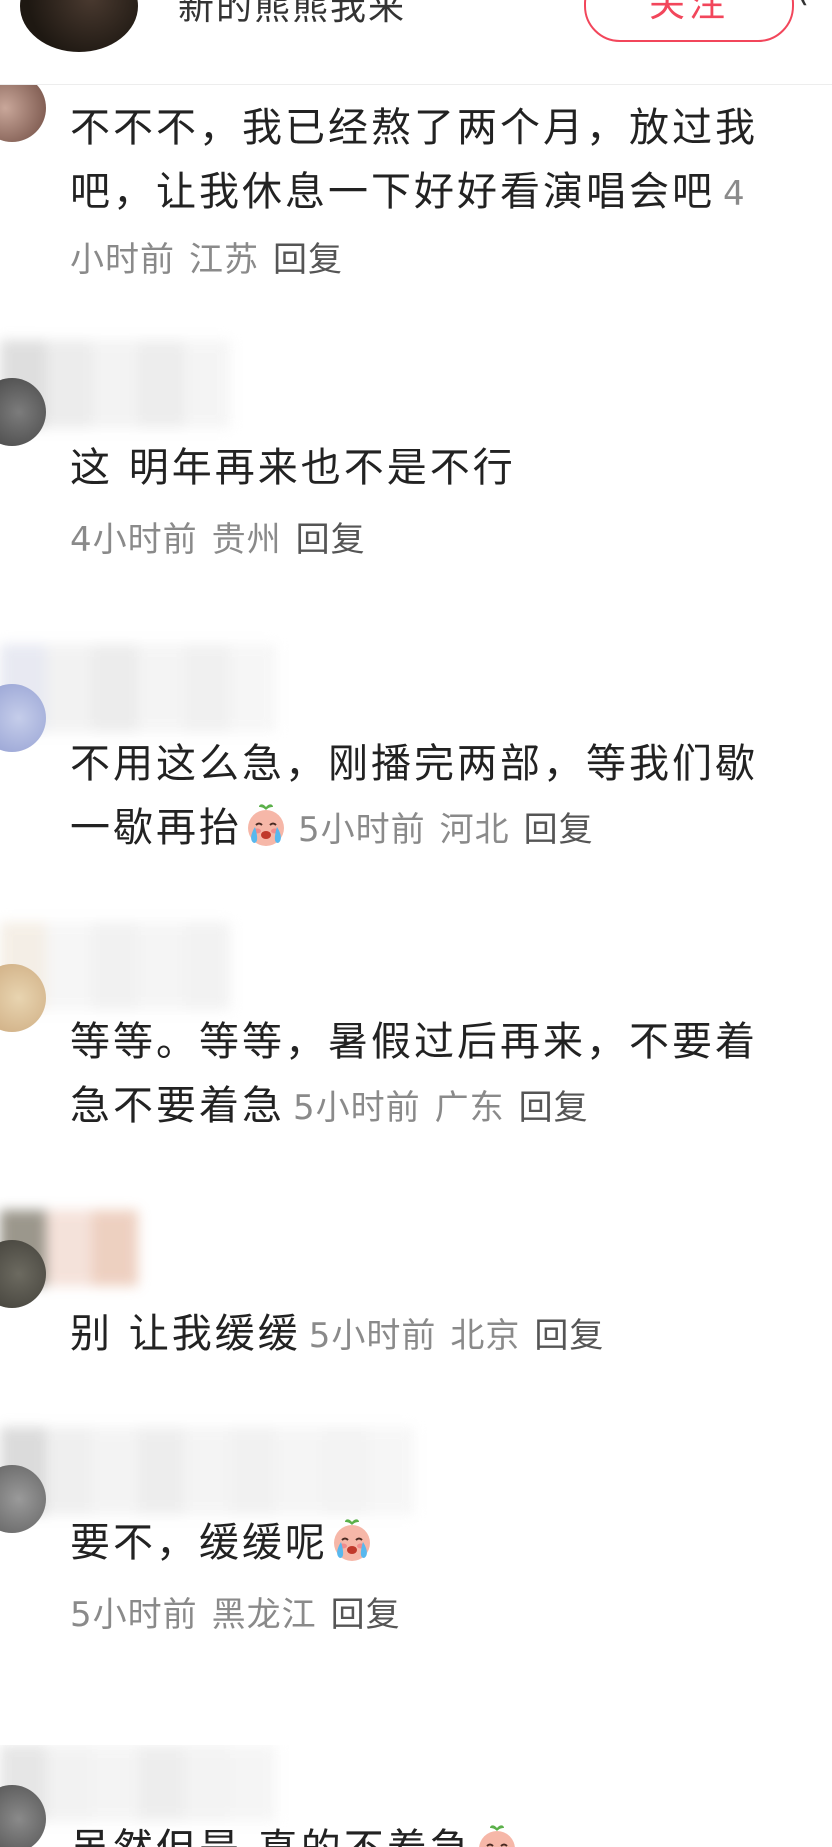 The height and width of the screenshot is (1847, 832). I want to click on comment-item: 不不不，我已经熬了两个月，放过我吧，让我休息一下好好看演唱会吧 4小时前 江苏 回复, so click(416, 179).